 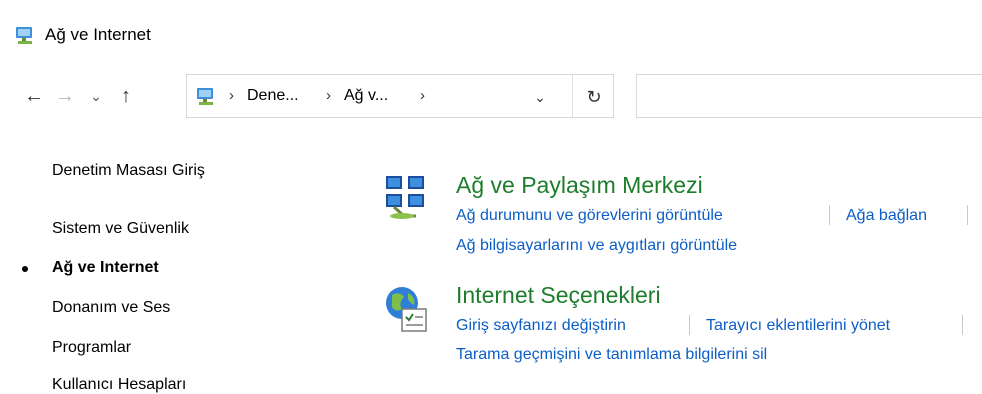 I want to click on back-button: ←, so click(x=34, y=96).